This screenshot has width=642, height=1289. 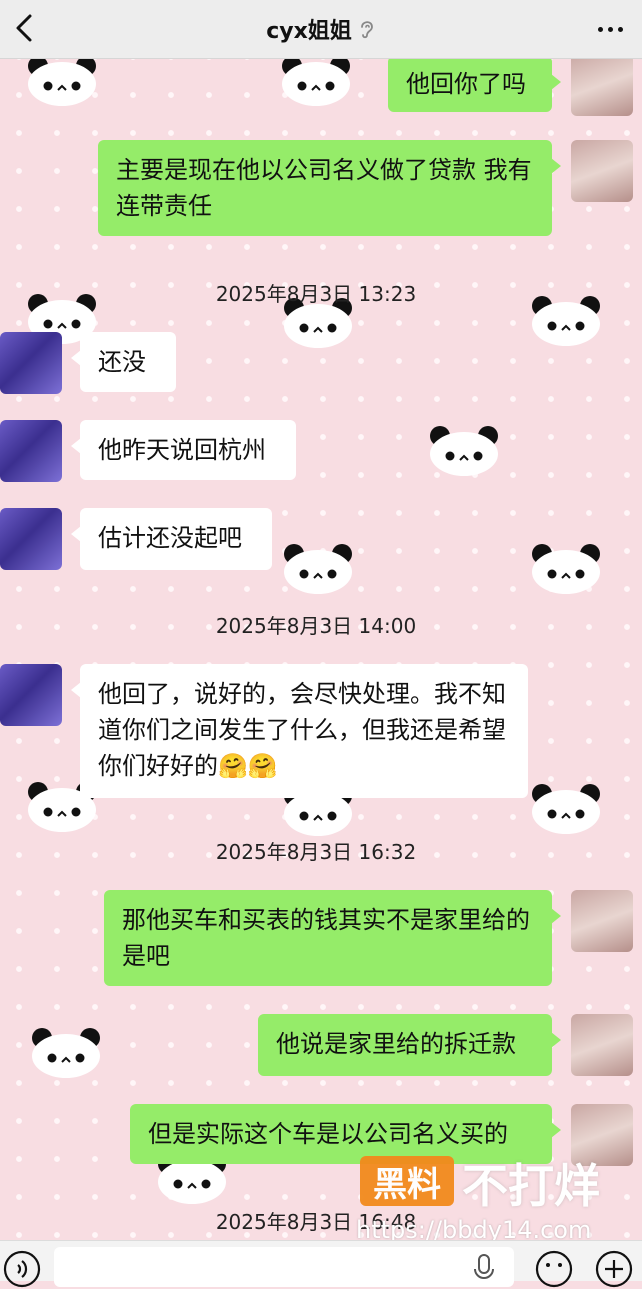 I want to click on message-input, so click(x=284, y=1267).